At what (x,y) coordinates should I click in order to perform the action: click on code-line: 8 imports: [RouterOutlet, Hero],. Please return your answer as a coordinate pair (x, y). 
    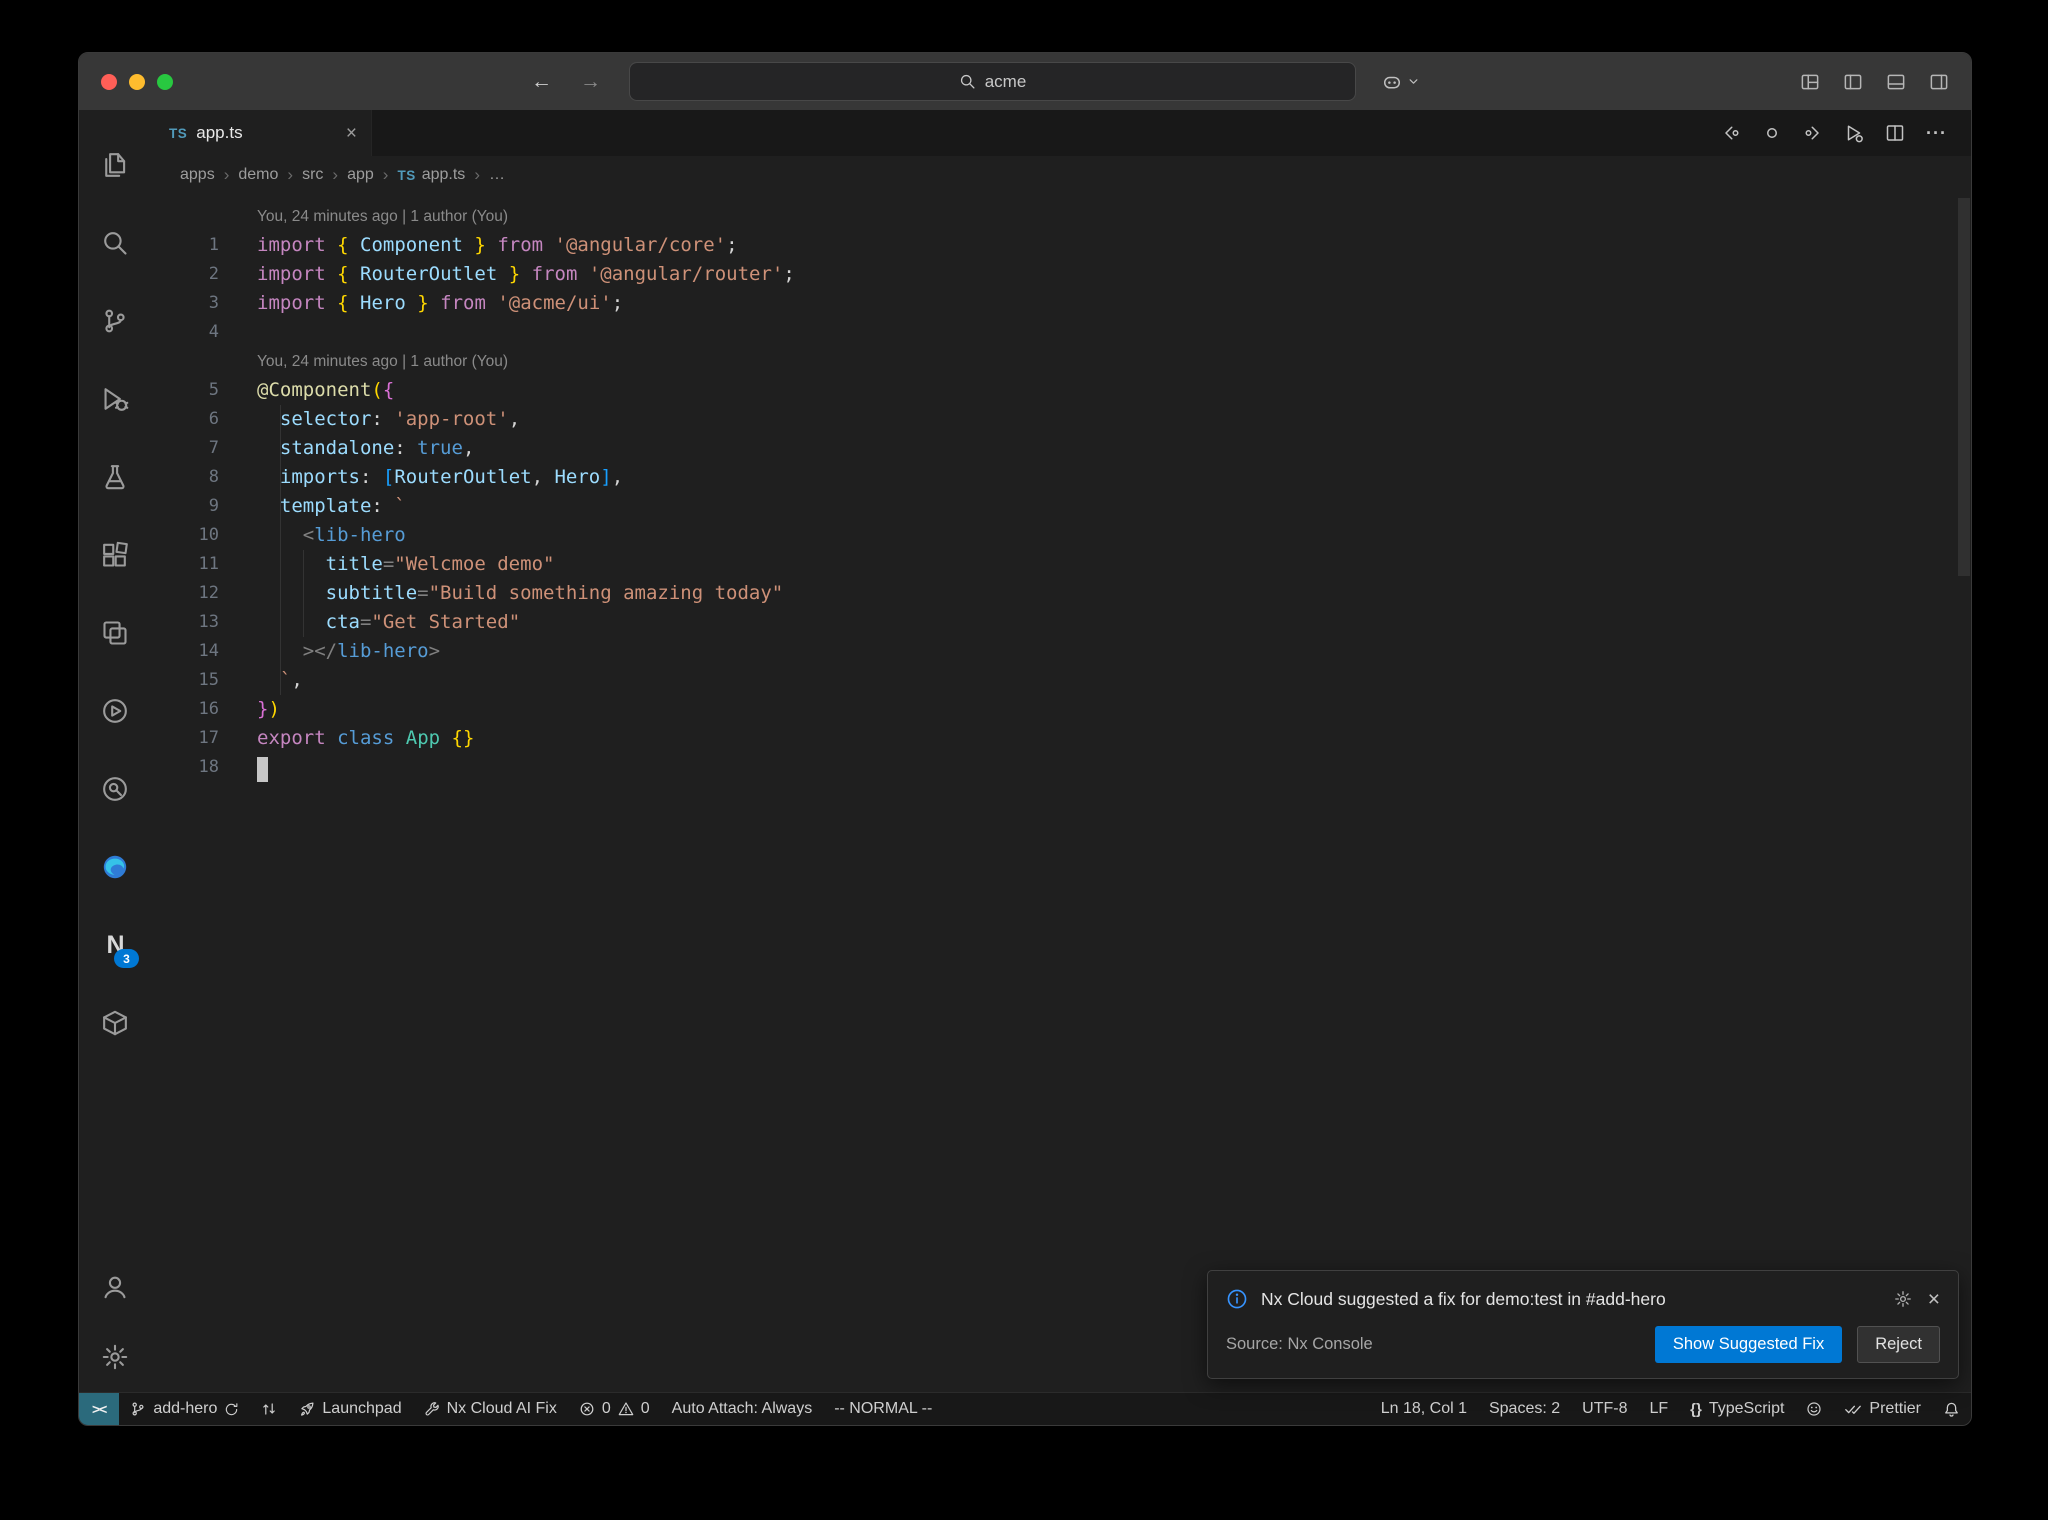
    Looking at the image, I should click on (1061, 477).